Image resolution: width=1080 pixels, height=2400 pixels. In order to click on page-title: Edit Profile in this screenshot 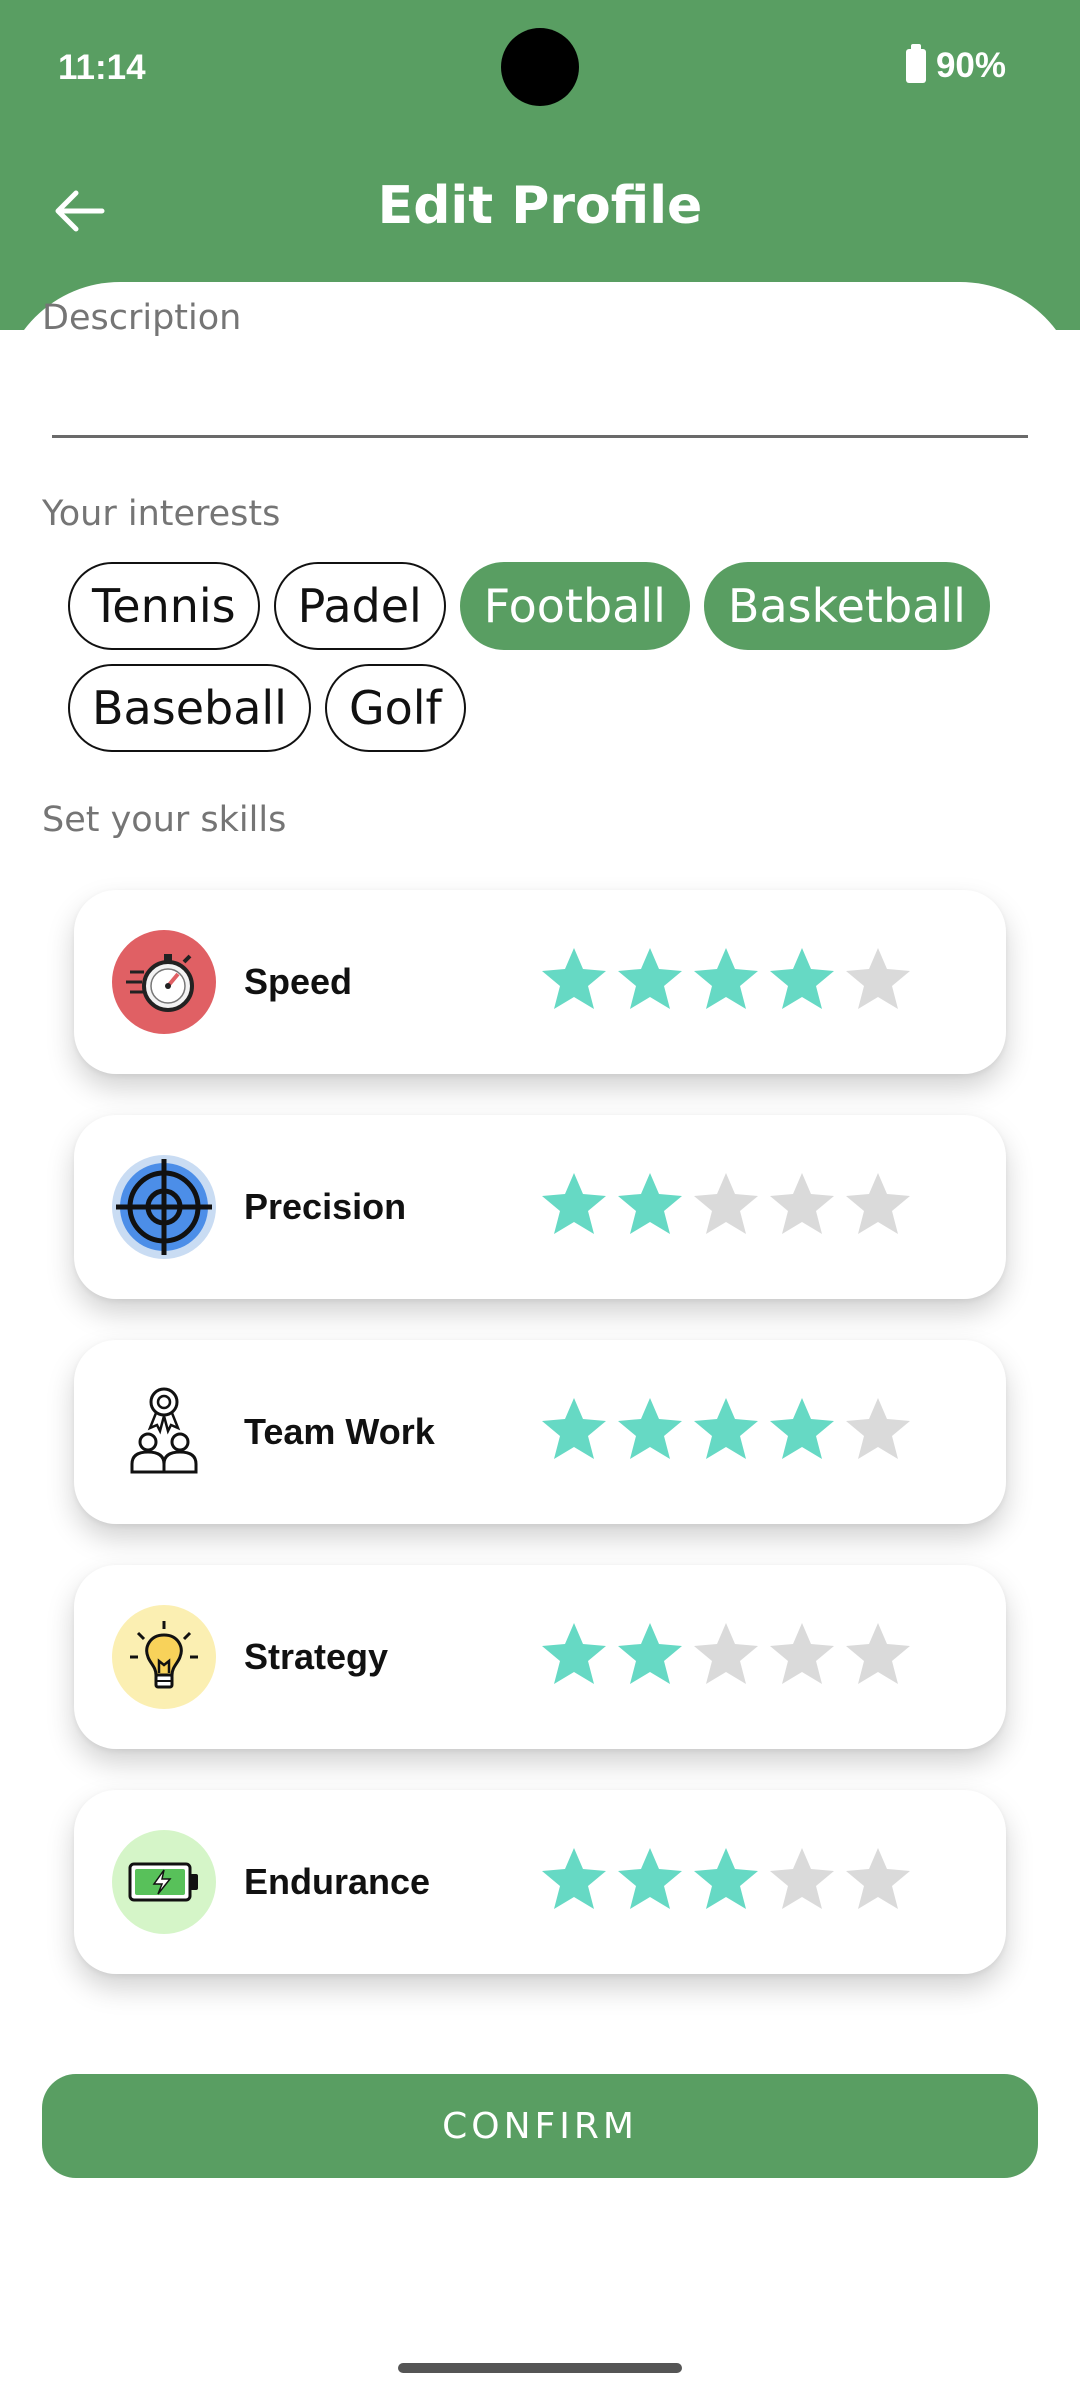, I will do `click(540, 206)`.